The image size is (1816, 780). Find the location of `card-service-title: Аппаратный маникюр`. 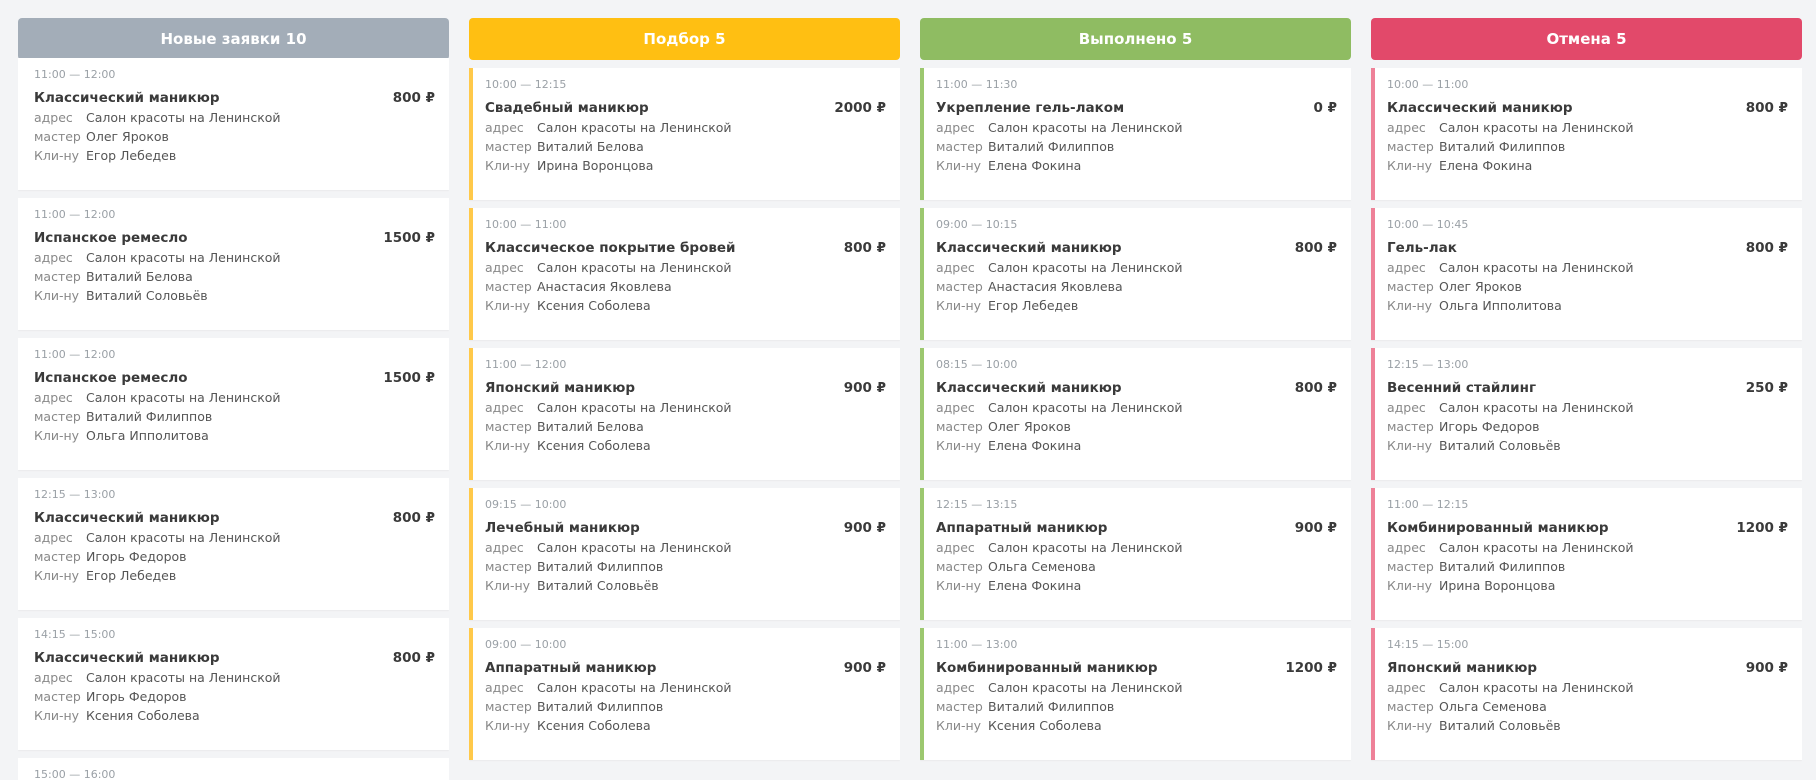

card-service-title: Аппаратный маникюр is located at coordinates (1022, 528).